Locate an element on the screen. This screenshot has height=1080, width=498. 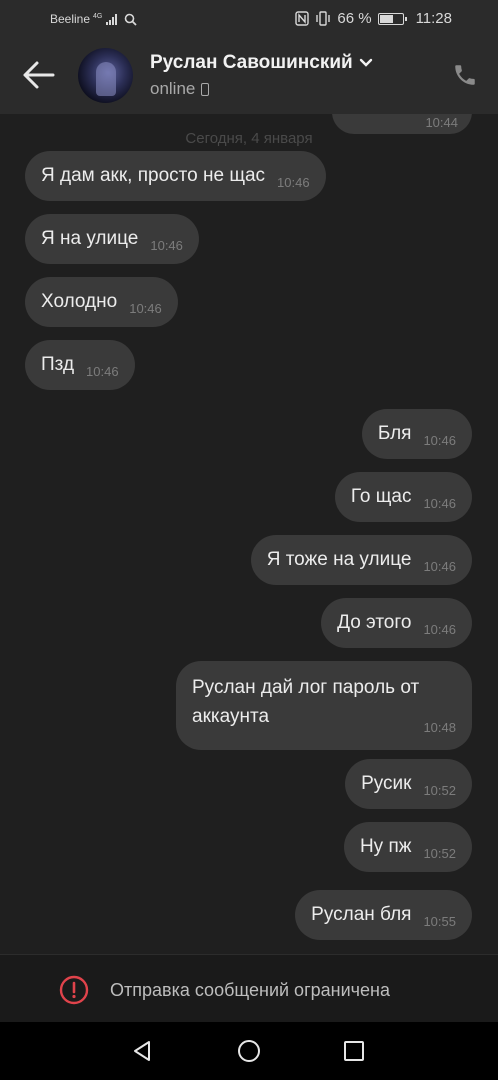
message-bubble-incoming: Пзд 10:46 is located at coordinates (80, 365).